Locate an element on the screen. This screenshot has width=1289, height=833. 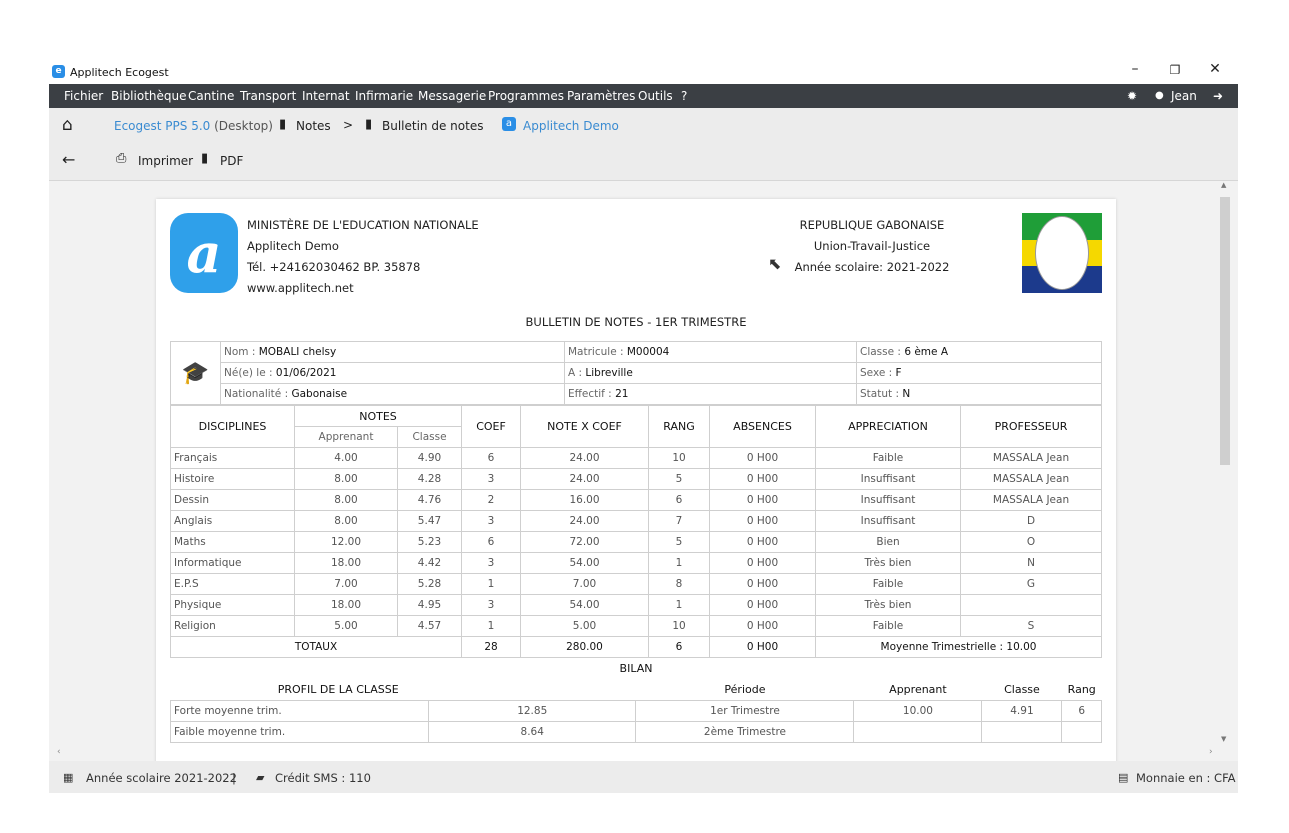
scroll-down-icon: ▼ is located at coordinates (1223, 739).